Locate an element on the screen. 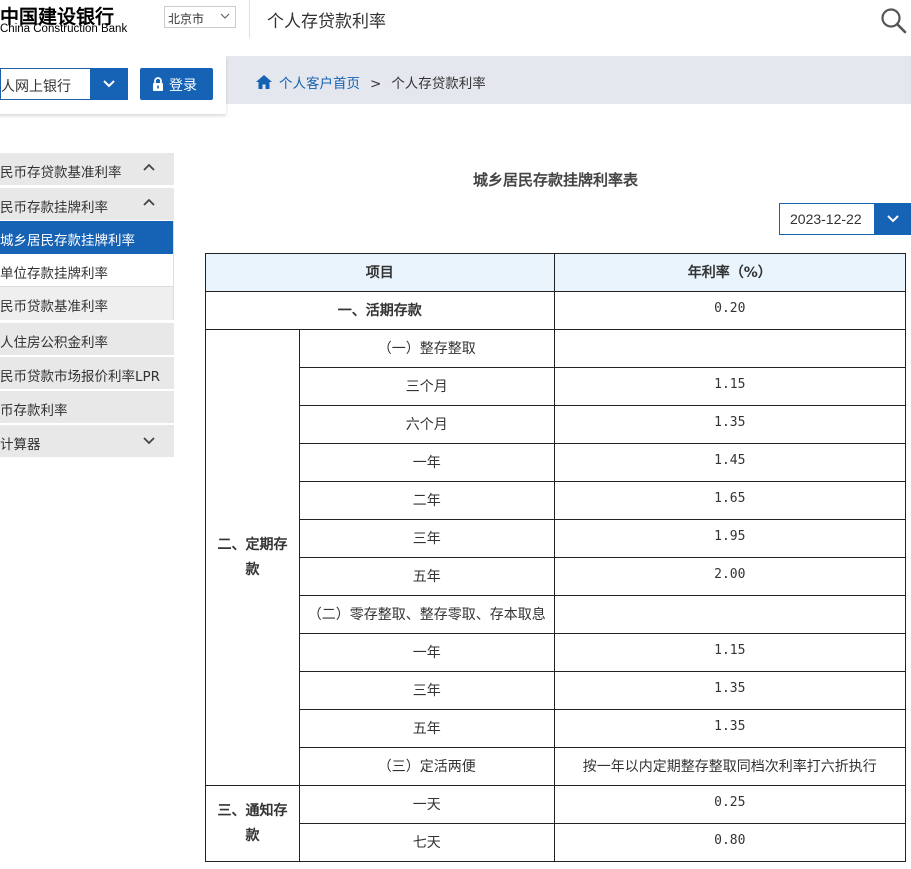  date-select-value: 2023-12-22 is located at coordinates (826, 219).